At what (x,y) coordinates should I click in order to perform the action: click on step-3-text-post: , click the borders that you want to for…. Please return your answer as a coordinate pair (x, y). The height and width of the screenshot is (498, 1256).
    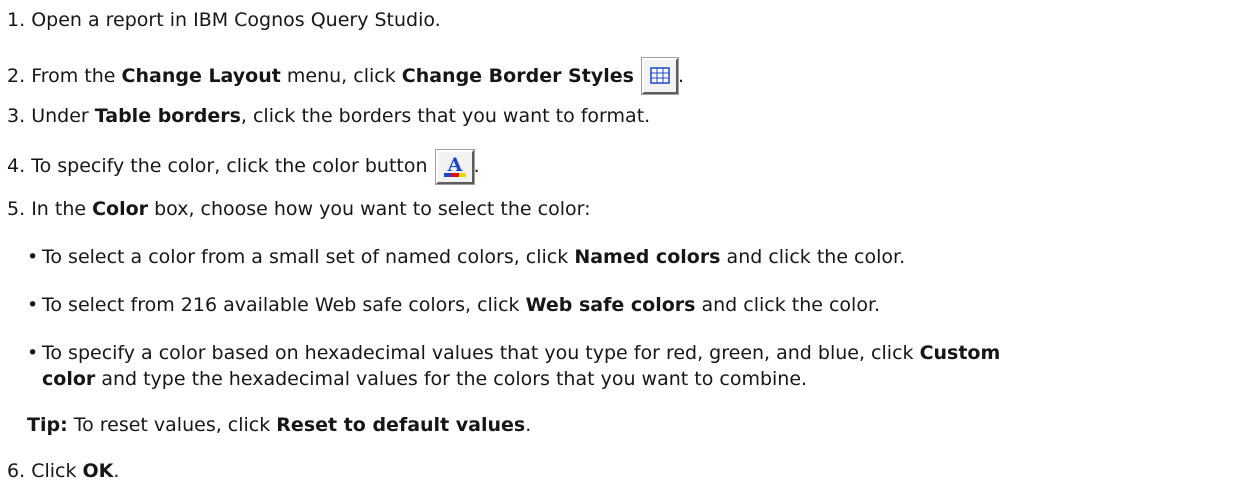
    Looking at the image, I should click on (445, 116).